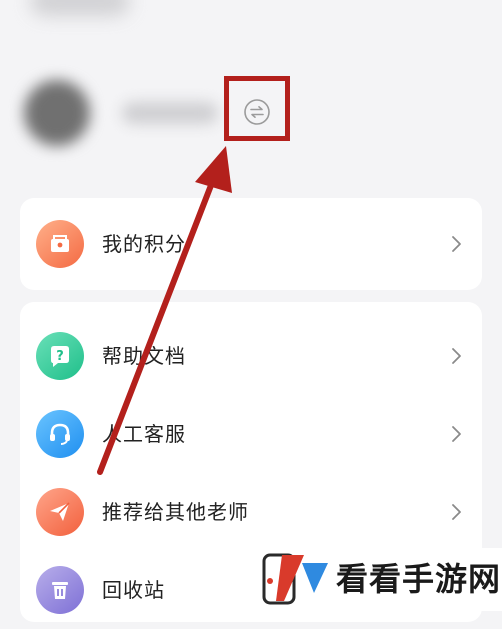 The image size is (502, 629). Describe the element at coordinates (170, 113) in the screenshot. I see `username-blurred` at that location.